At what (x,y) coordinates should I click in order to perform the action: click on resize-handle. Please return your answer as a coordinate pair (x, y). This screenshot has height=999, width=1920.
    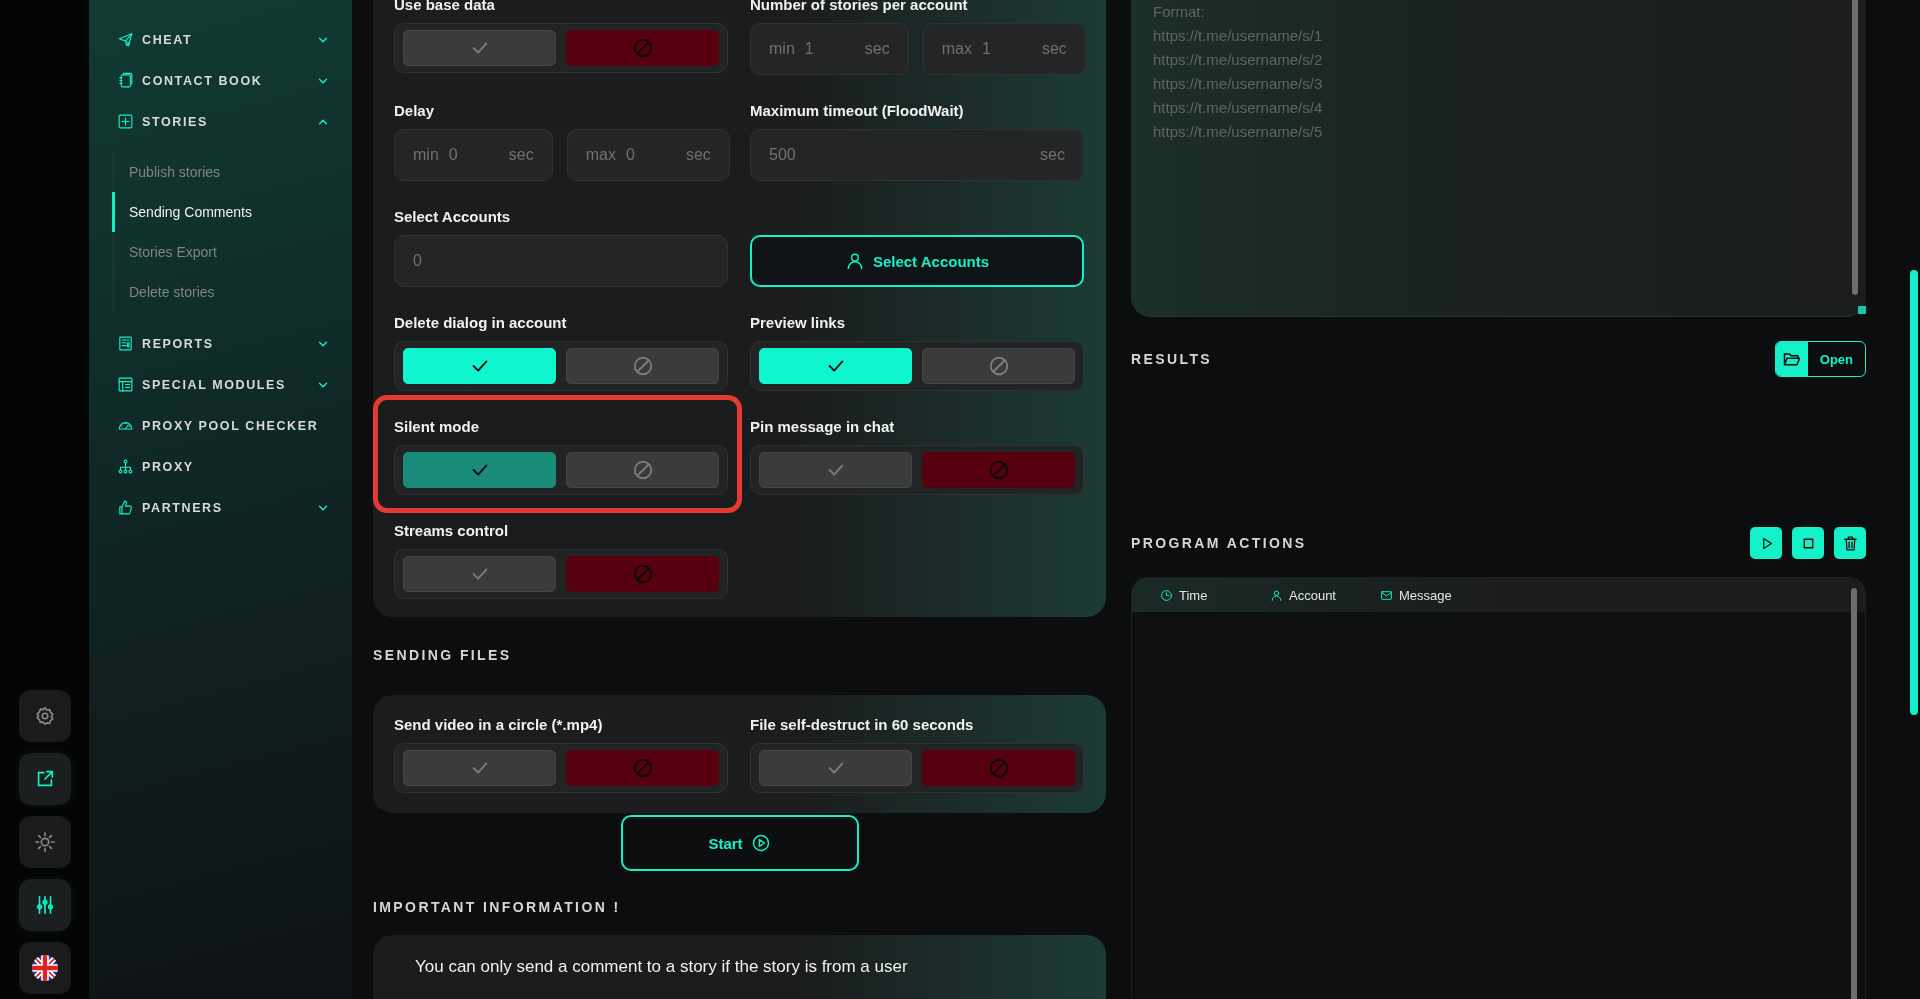
    Looking at the image, I should click on (1862, 310).